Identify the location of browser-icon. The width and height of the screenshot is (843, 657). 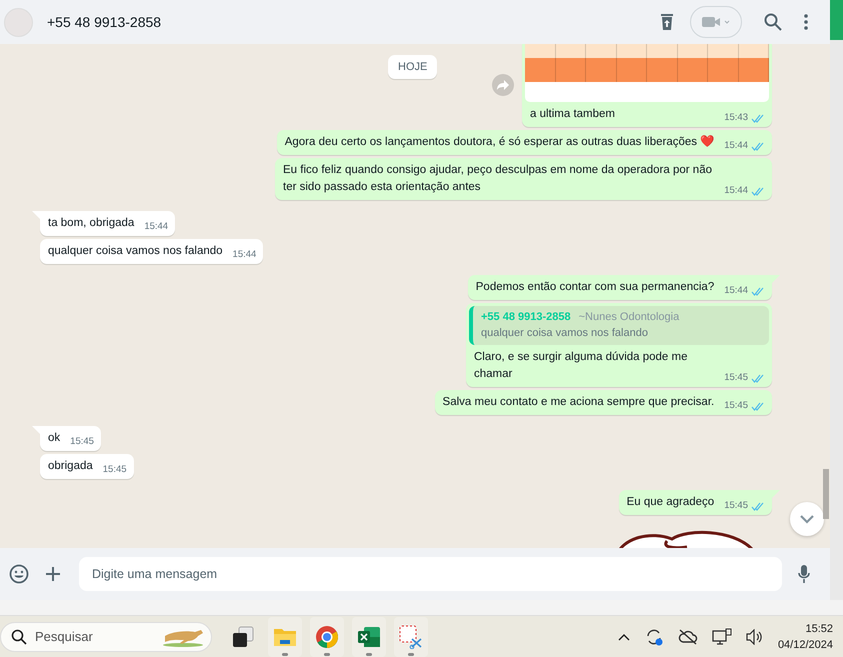
(327, 636).